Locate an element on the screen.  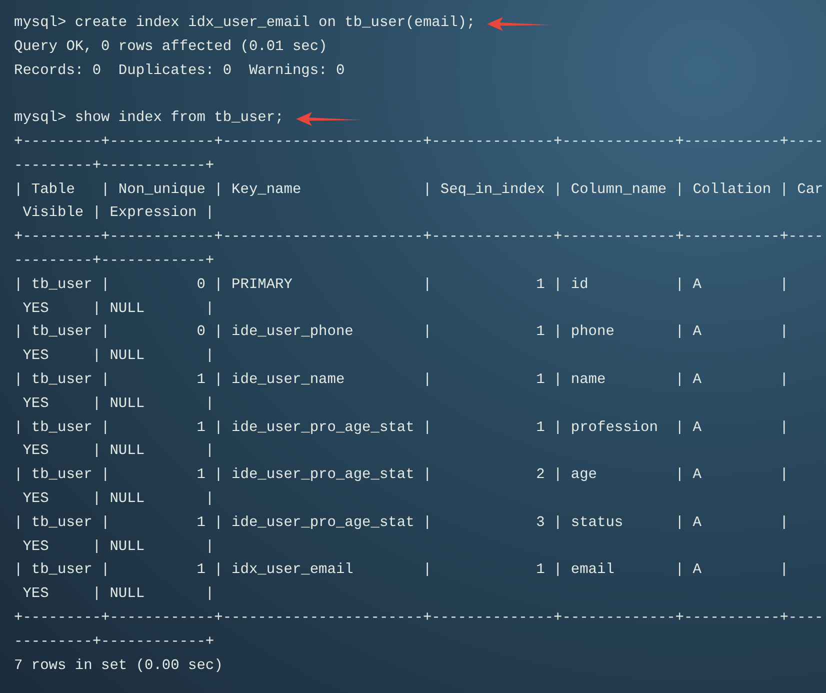
terminal-line: | tb_user | 0 | ide_user_phone | 1 | phone | A | is located at coordinates (401, 332).